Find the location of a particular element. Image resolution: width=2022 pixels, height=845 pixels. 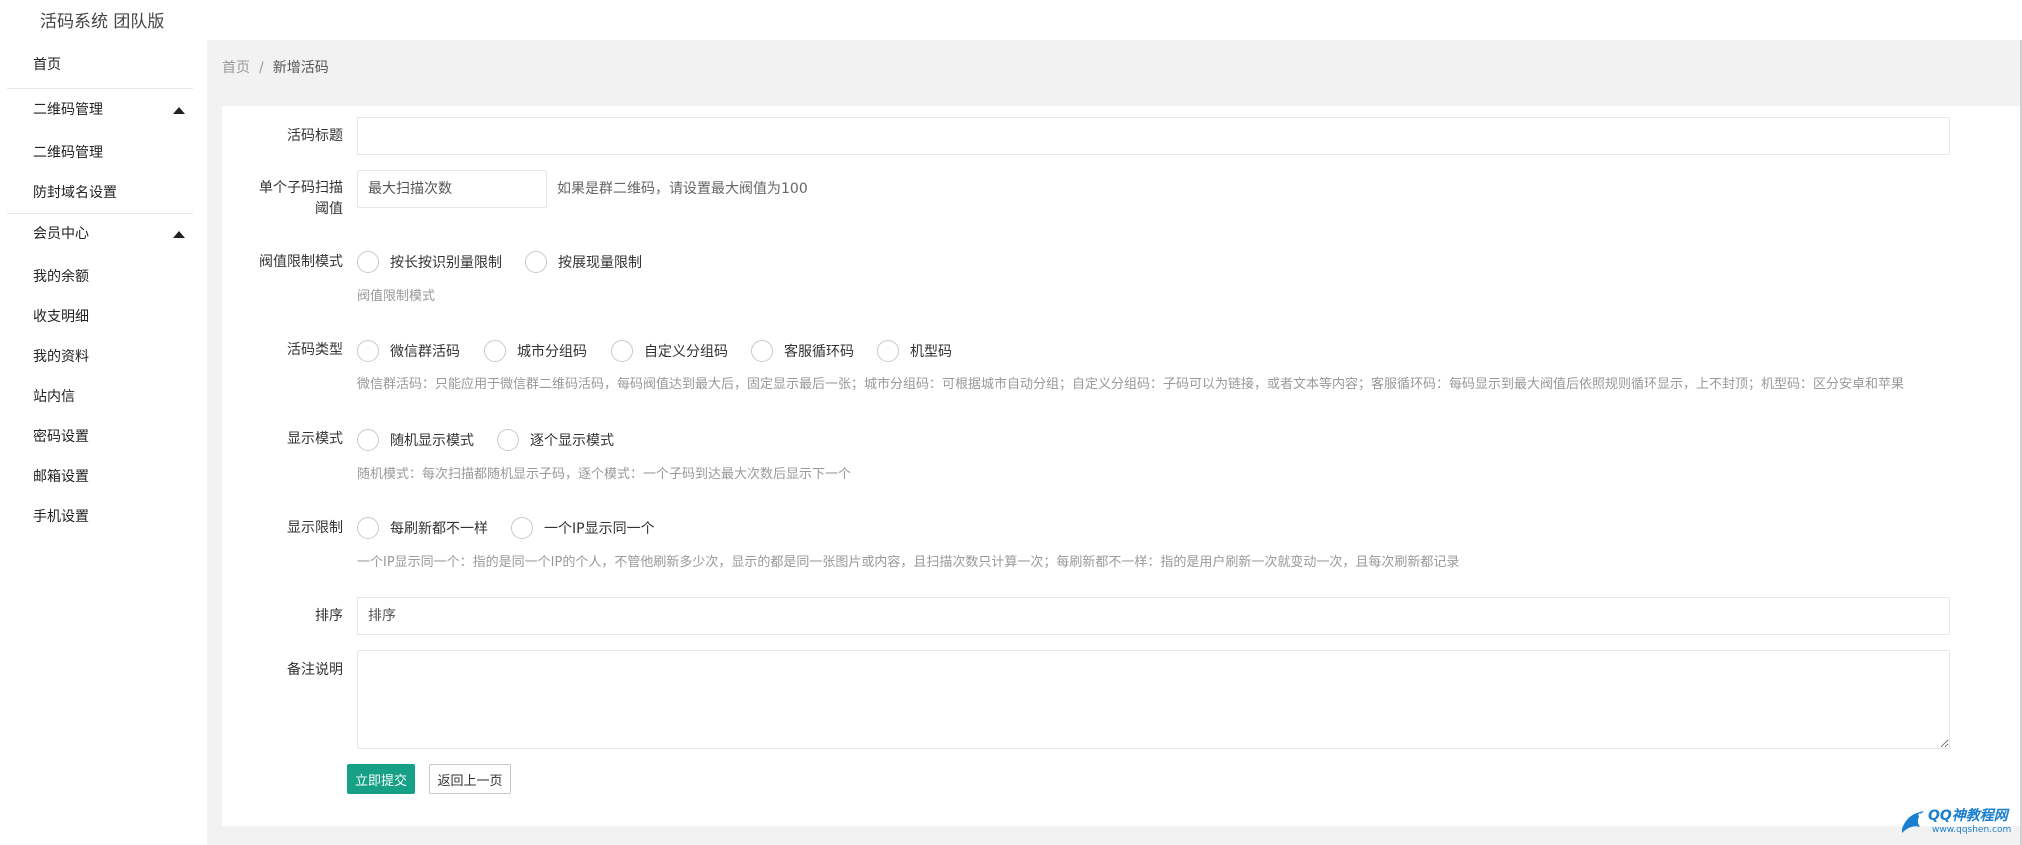

sidebar-item-label: 邮箱设置 is located at coordinates (61, 477).